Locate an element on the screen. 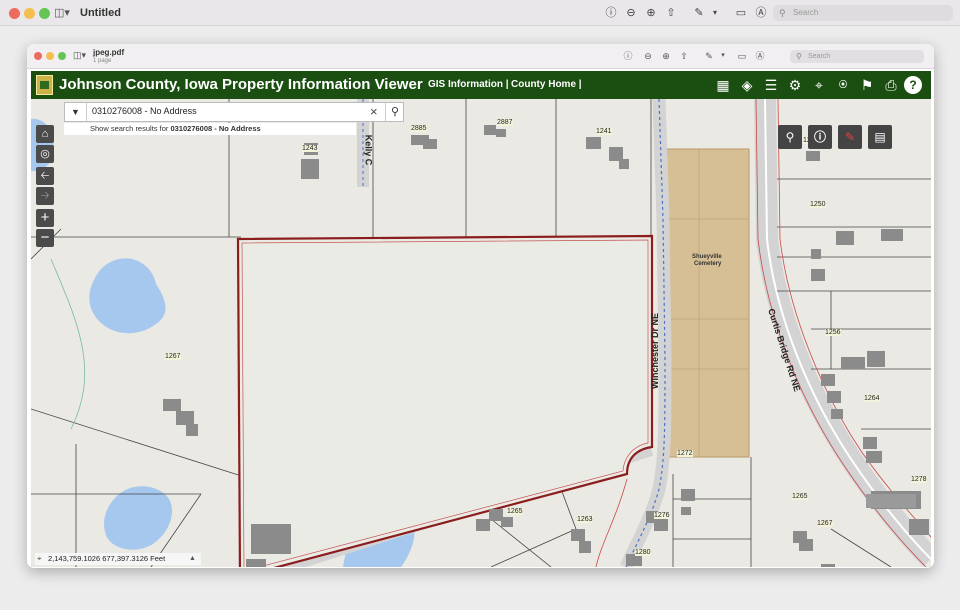 This screenshot has height=610, width=960. home-icon: ⌂ is located at coordinates (45, 134).